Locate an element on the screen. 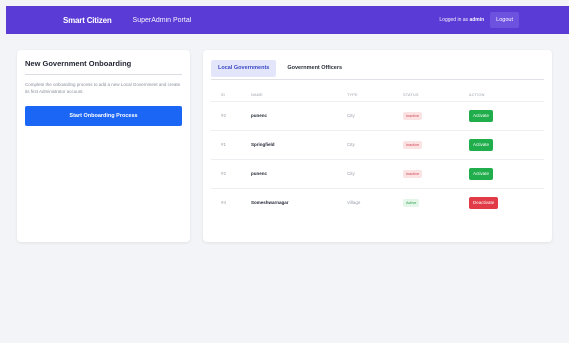 The width and height of the screenshot is (569, 343). row-action-cell: Deactivate is located at coordinates (506, 202).